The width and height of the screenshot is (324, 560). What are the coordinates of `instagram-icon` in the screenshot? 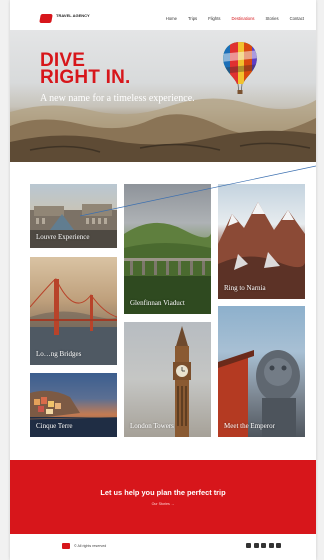 It's located at (271, 545).